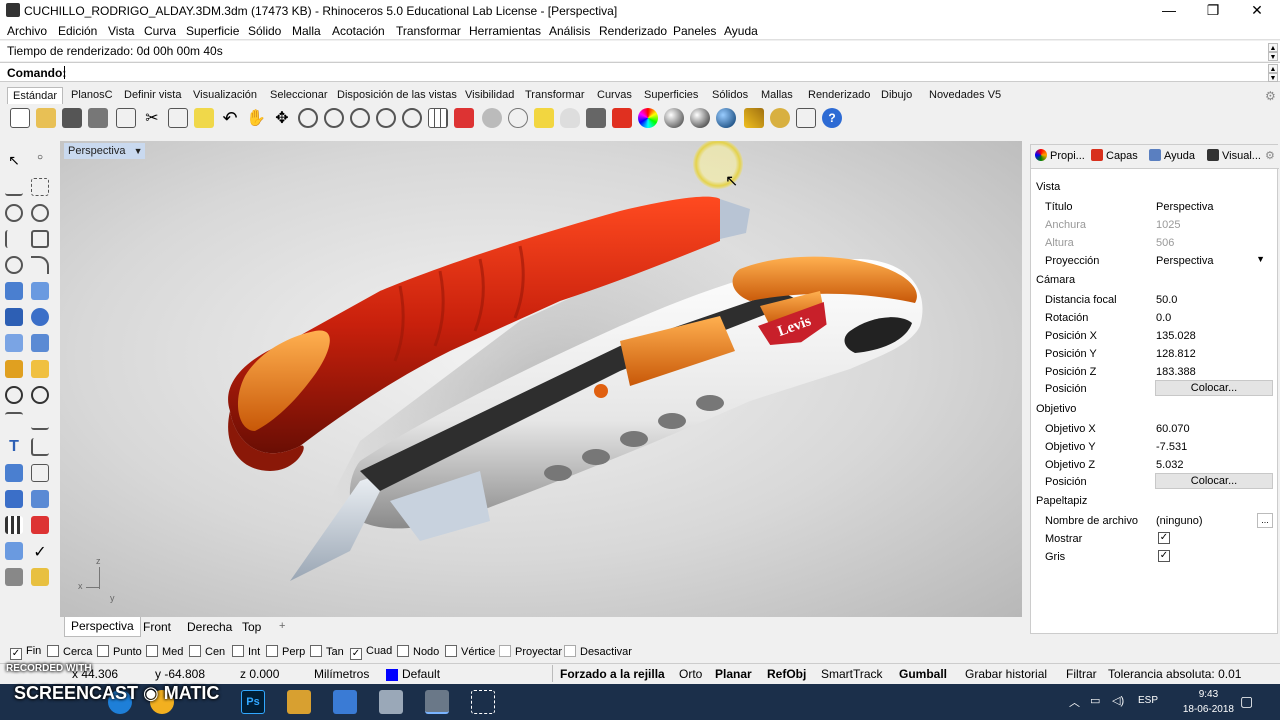 This screenshot has height=720, width=1280. What do you see at coordinates (786, 674) in the screenshot?
I see `osnap-toggle: RefObj` at bounding box center [786, 674].